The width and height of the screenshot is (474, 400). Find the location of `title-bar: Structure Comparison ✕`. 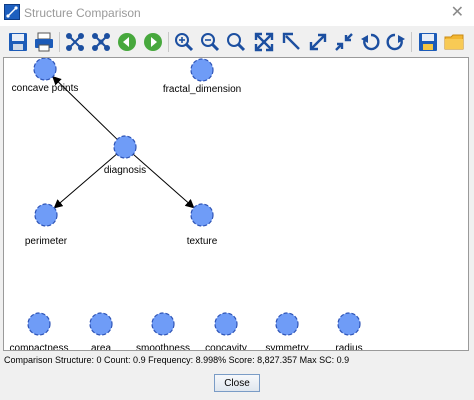

title-bar: Structure Comparison ✕ is located at coordinates (237, 13).